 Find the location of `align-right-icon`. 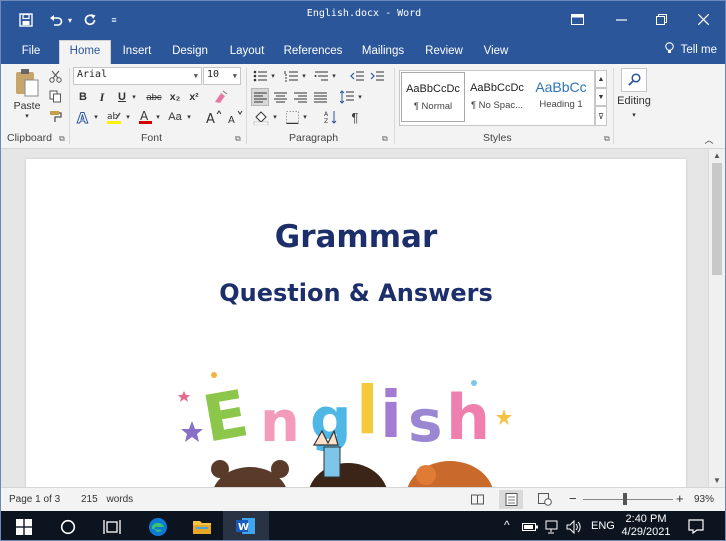

align-right-icon is located at coordinates (300, 97).